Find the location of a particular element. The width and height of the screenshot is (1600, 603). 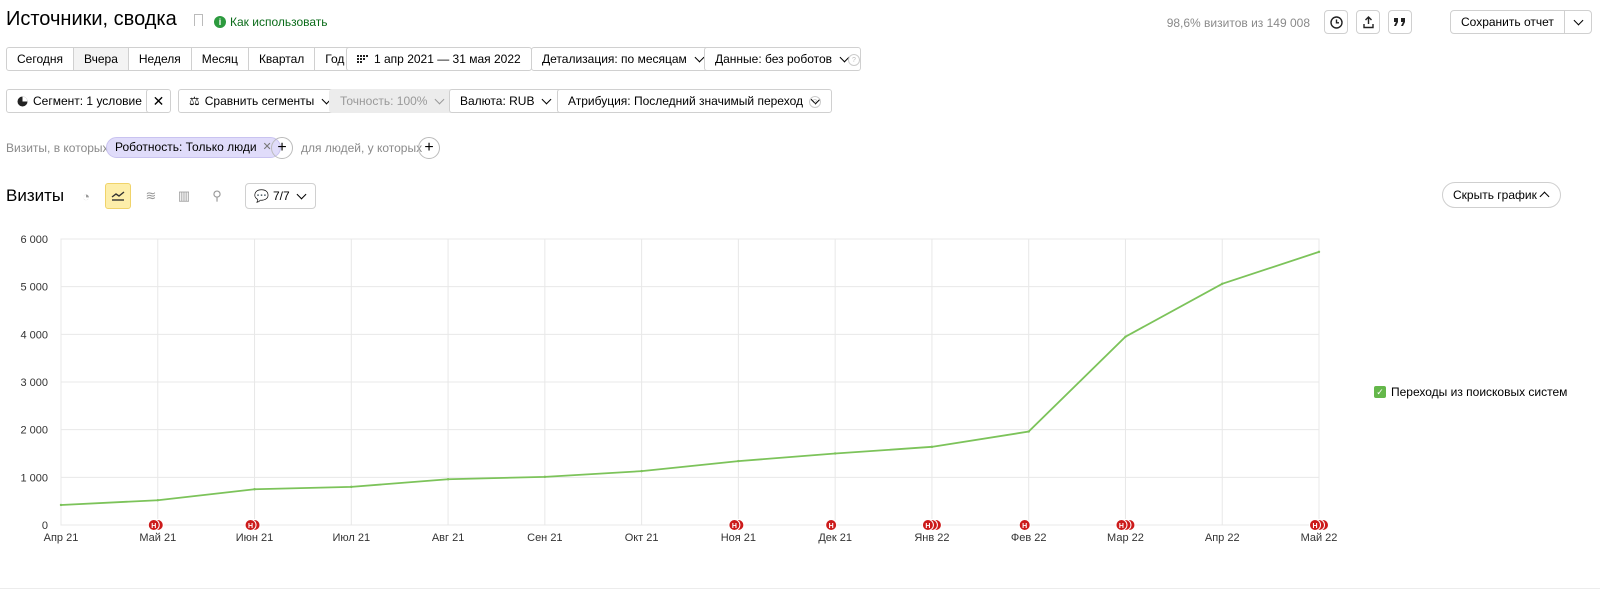

x-tick-label: Апр 21 is located at coordinates (61, 538).